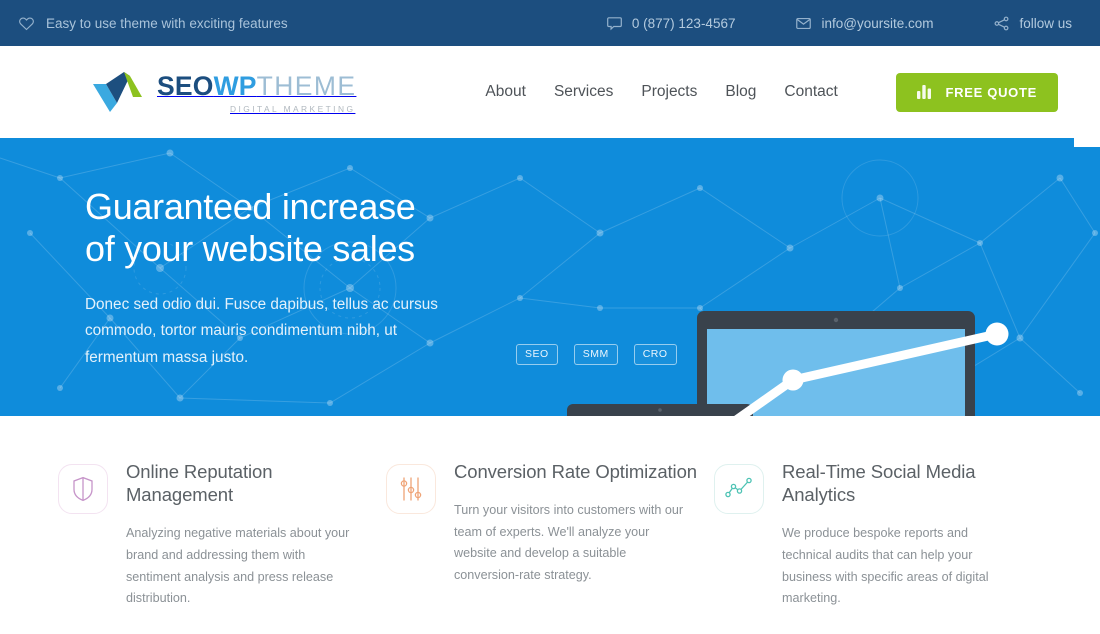 The height and width of the screenshot is (634, 1100). I want to click on top-bar-tagline: Easy to use theme with exciting features, so click(153, 23).